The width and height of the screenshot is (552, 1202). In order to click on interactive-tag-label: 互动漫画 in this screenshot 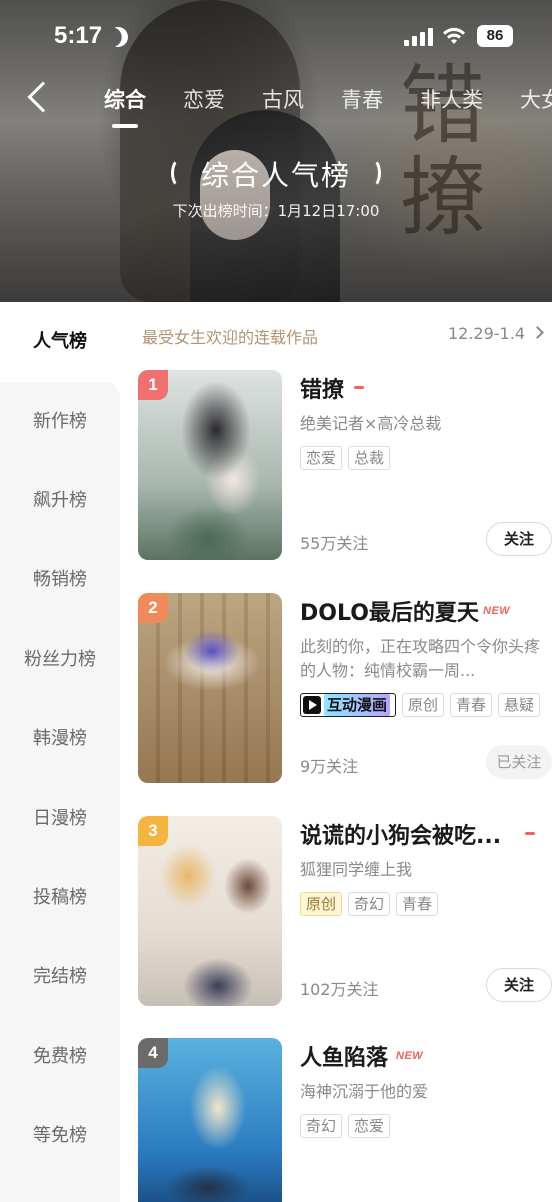, I will do `click(357, 705)`.